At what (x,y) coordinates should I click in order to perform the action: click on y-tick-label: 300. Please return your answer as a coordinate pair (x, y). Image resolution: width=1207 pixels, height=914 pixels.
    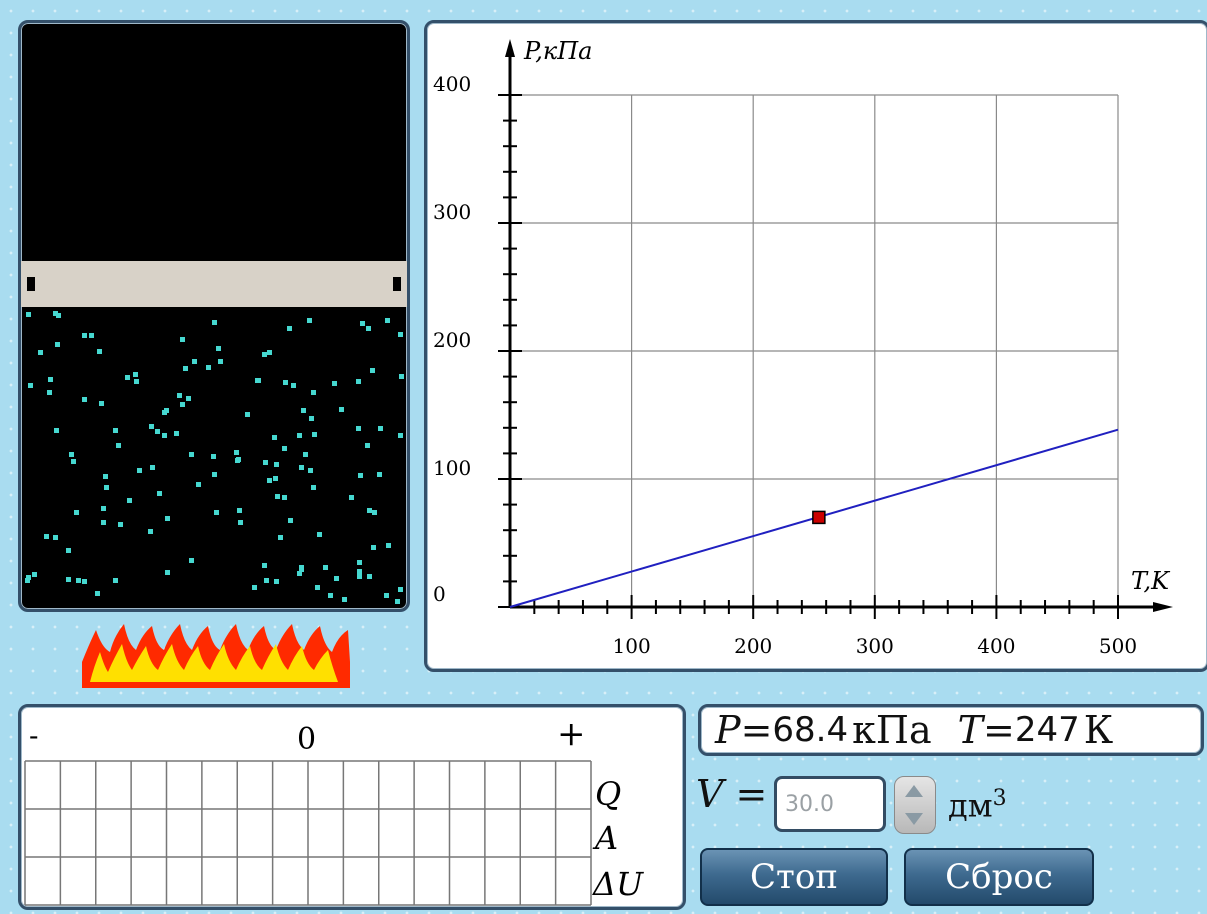
    Looking at the image, I should click on (452, 212).